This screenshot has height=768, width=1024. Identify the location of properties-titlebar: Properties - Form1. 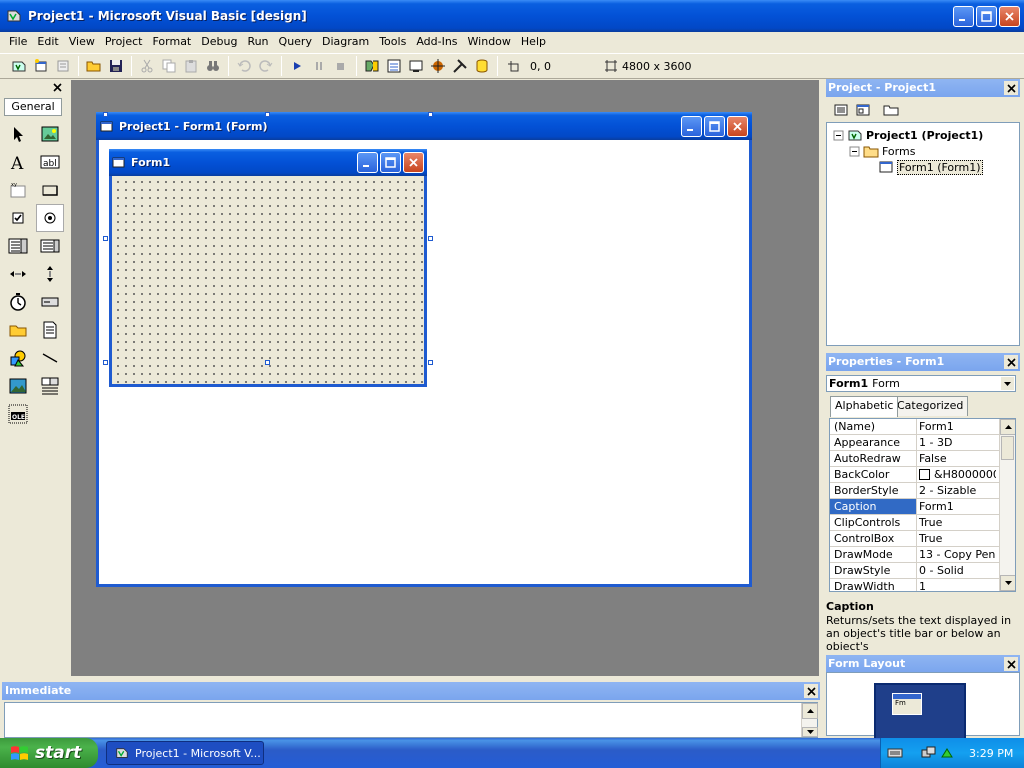
(923, 362).